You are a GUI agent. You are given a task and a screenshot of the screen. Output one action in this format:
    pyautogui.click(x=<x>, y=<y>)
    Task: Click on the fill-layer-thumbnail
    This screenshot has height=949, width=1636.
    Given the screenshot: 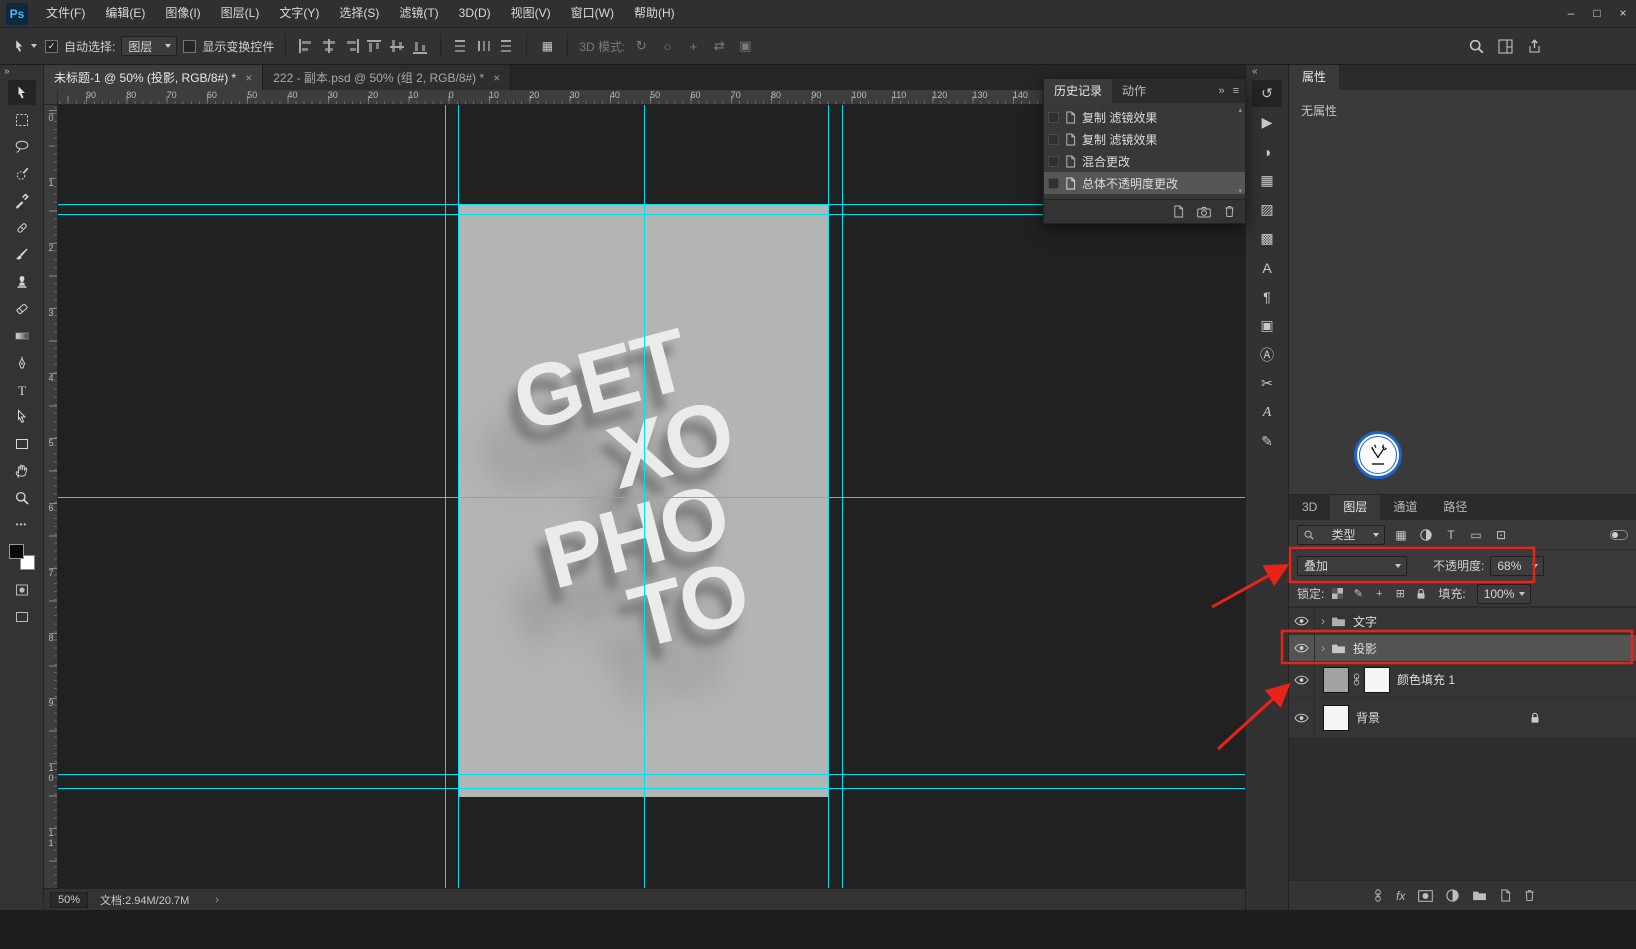 What is the action you would take?
    pyautogui.click(x=1336, y=679)
    